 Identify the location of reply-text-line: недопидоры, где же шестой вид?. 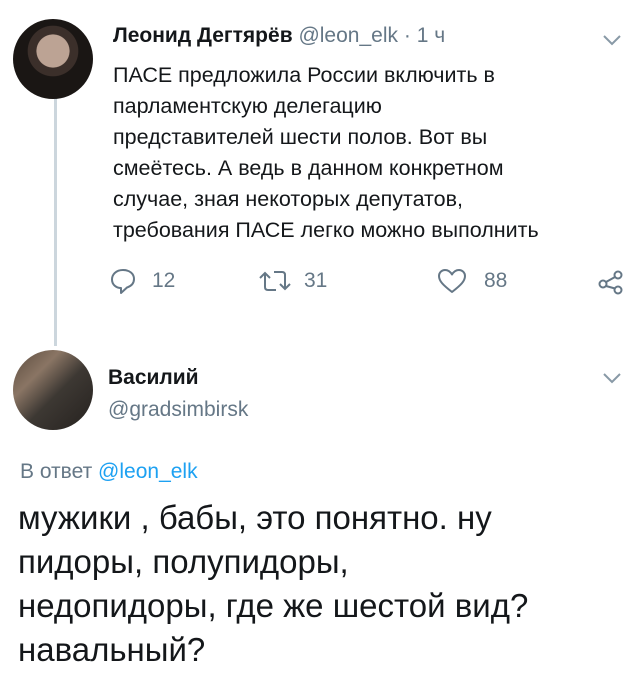
(273, 605).